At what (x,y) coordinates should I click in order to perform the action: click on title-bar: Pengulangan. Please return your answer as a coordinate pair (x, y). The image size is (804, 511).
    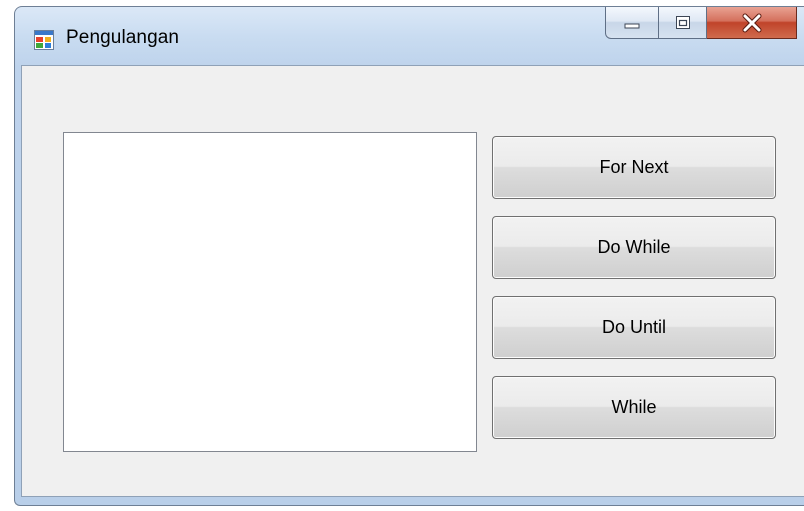
    Looking at the image, I should click on (409, 36).